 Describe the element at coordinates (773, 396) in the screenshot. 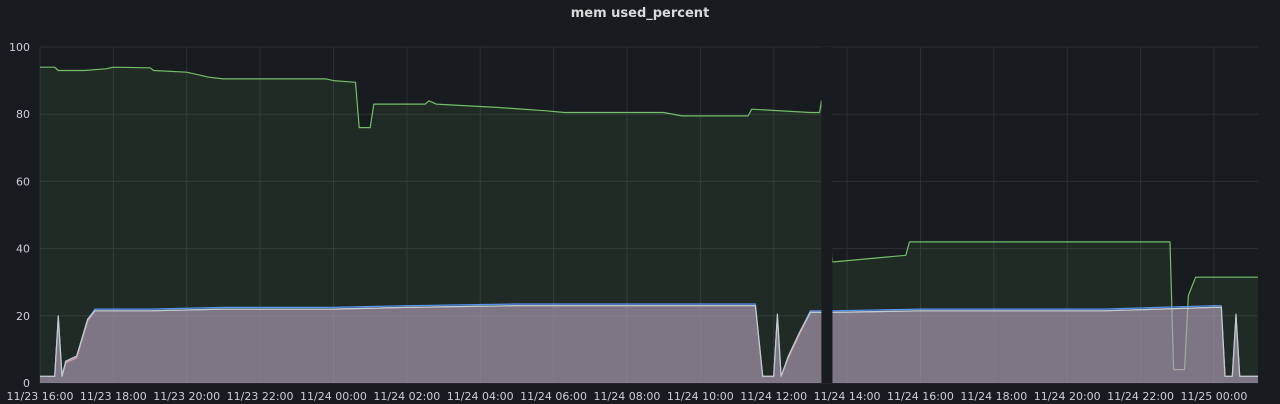

I see `x-tick-label: 11/24 12:00` at that location.